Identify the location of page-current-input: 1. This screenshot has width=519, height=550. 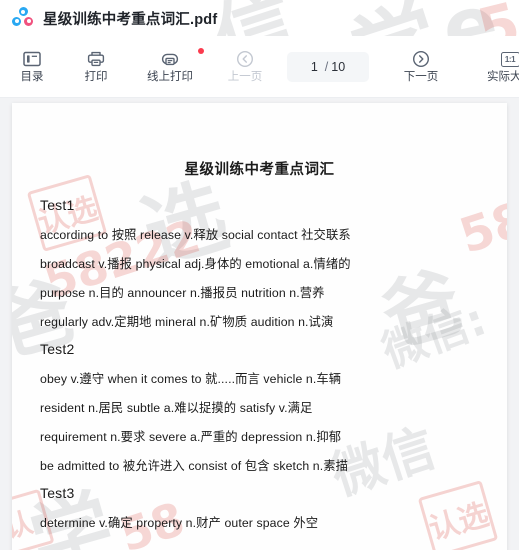
(314, 67).